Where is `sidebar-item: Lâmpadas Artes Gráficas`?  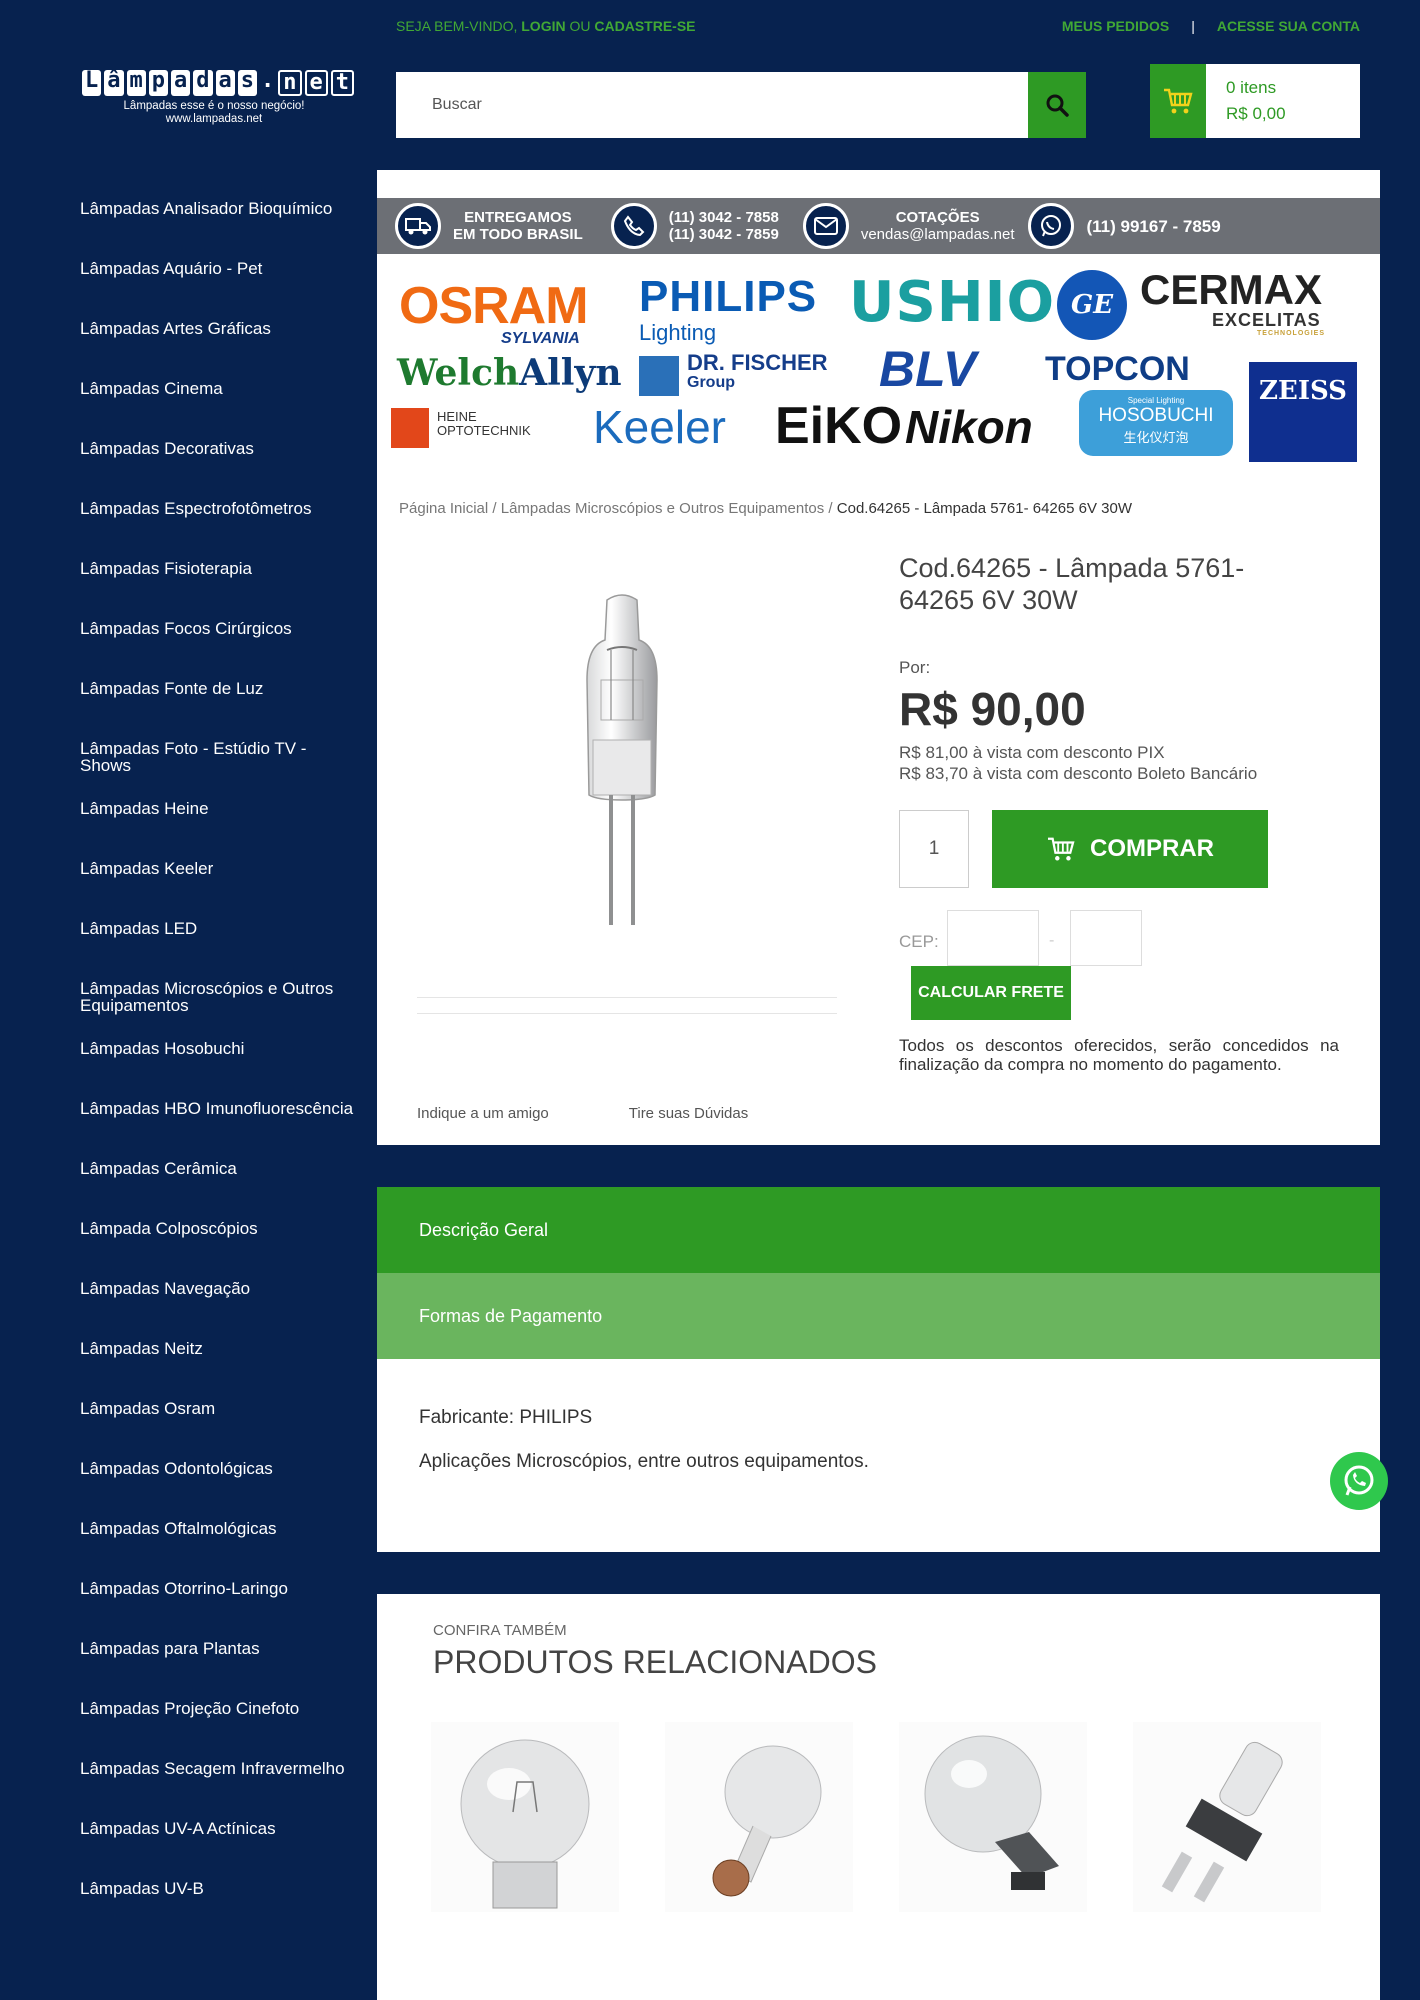 sidebar-item: Lâmpadas Artes Gráficas is located at coordinates (220, 350).